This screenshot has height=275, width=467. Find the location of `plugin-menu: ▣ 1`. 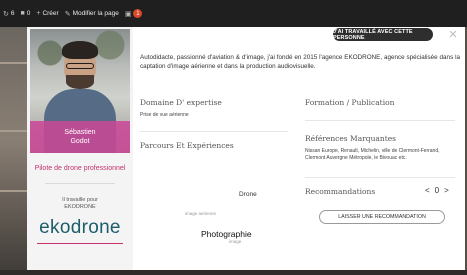

plugin-menu: ▣ 1 is located at coordinates (134, 13).